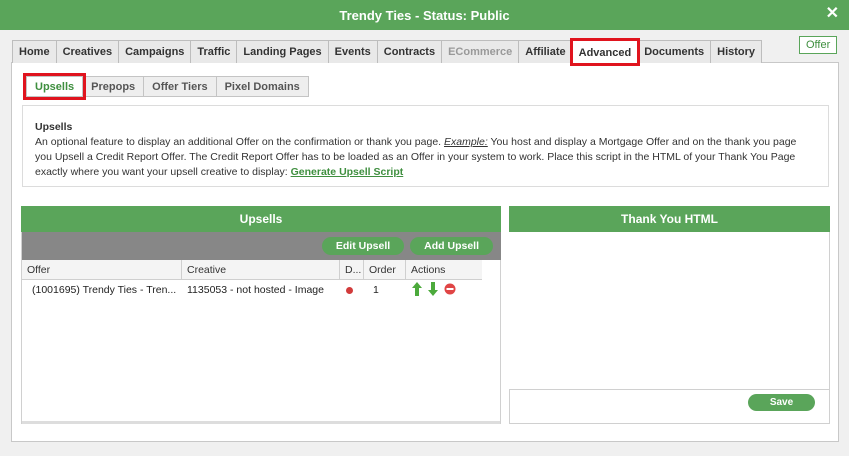 This screenshot has width=849, height=456. I want to click on add-upsell-button: Add Upsell, so click(451, 246).